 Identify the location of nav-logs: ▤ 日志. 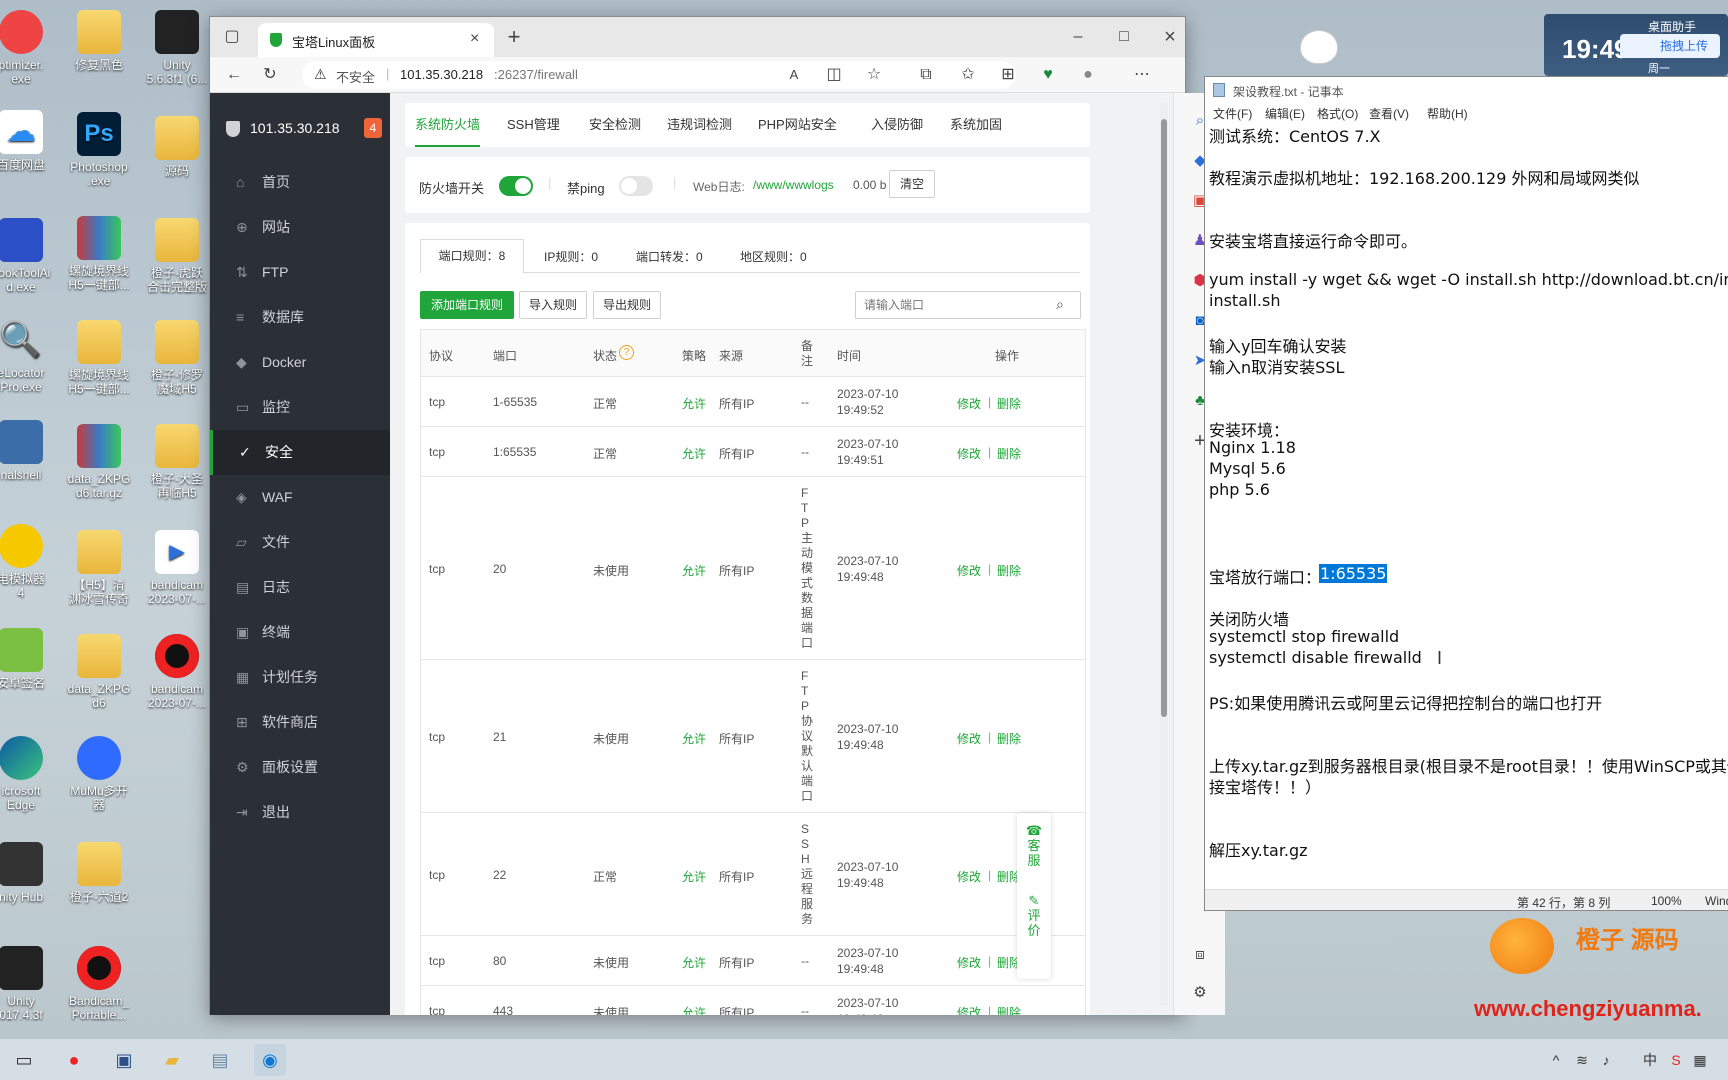
(300, 587).